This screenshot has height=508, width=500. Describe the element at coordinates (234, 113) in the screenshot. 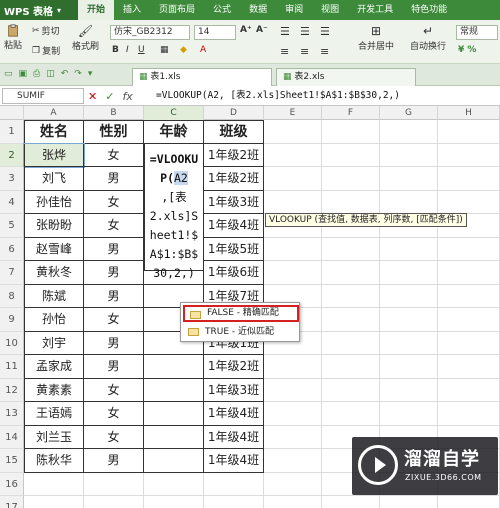

I see `column-header-d: D` at that location.